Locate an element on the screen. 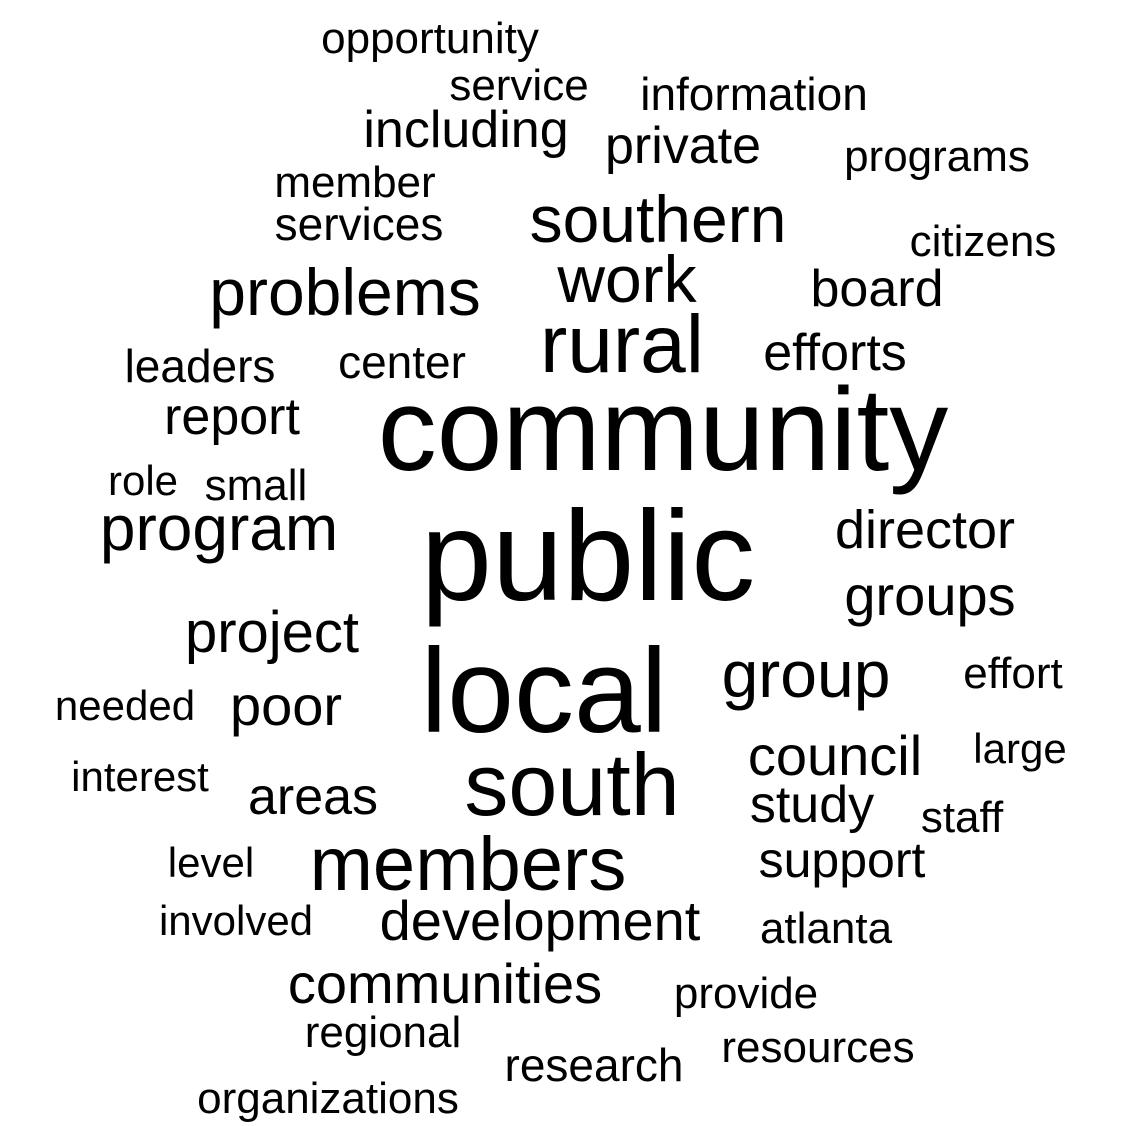  word-level: level is located at coordinates (211, 862).